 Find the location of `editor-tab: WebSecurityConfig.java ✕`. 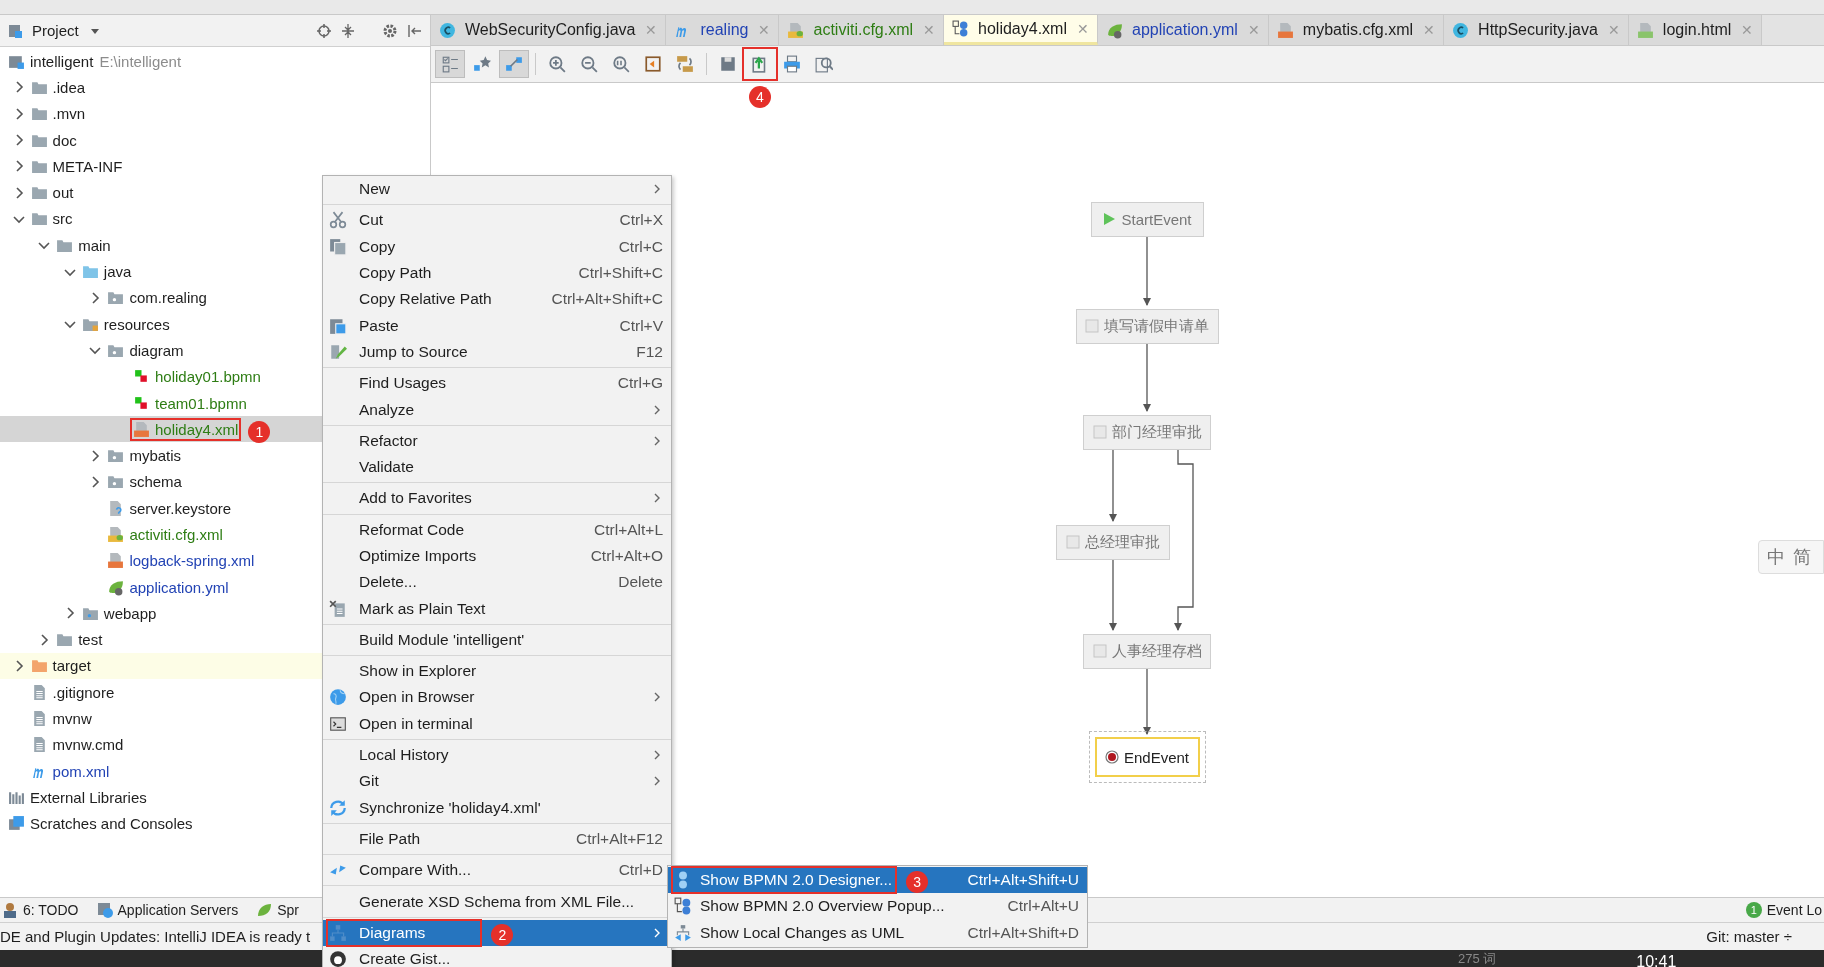

editor-tab: WebSecurityConfig.java ✕ is located at coordinates (549, 30).